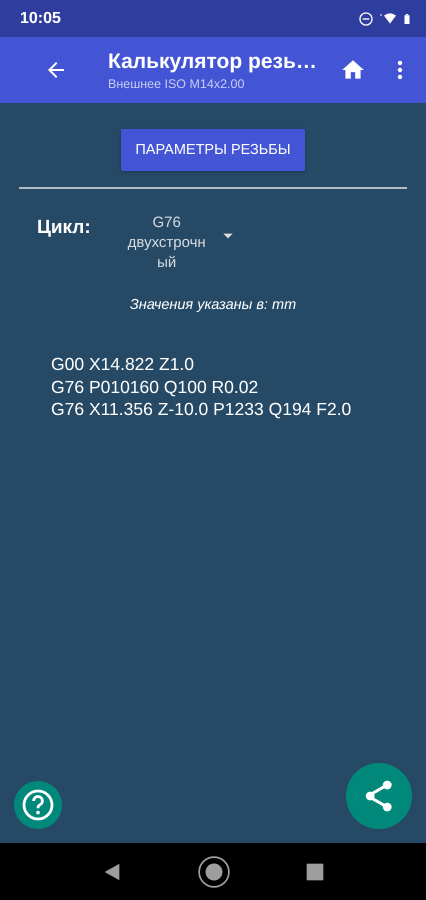 The width and height of the screenshot is (426, 900). Describe the element at coordinates (213, 150) in the screenshot. I see `parameters-button: ПАРАМЕТРЫ РЕЗЬБЫ` at that location.